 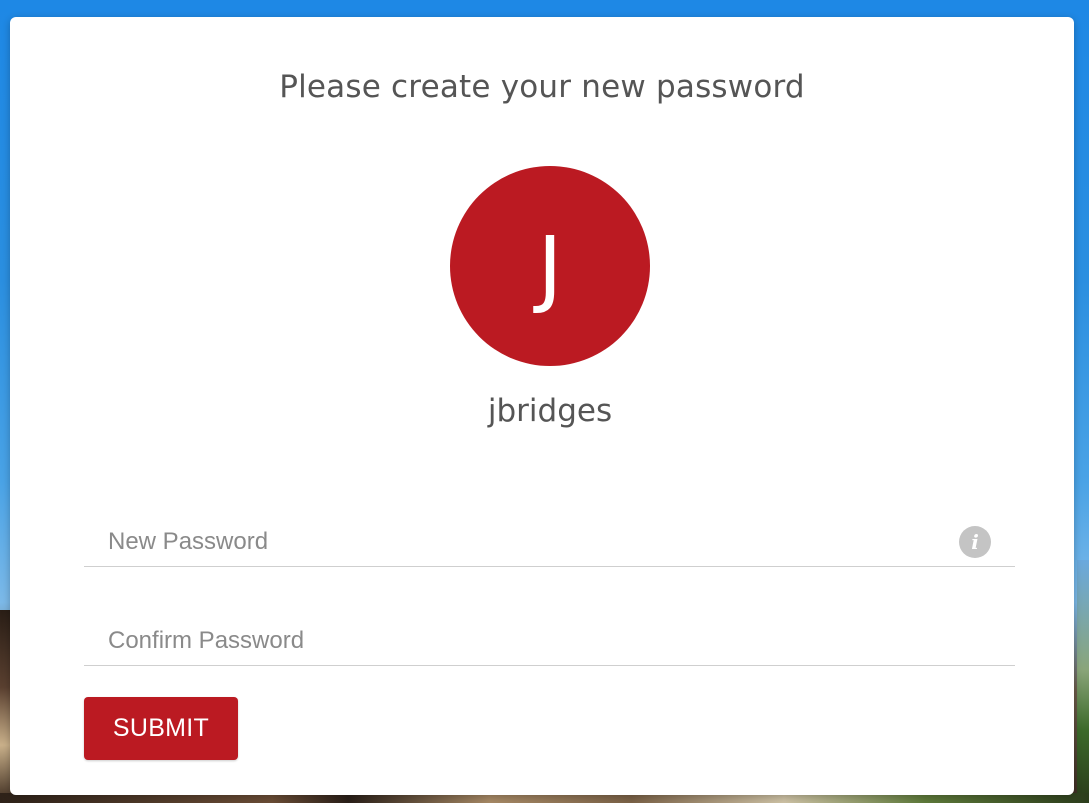 I want to click on new-password-field-container: i, so click(x=549, y=538).